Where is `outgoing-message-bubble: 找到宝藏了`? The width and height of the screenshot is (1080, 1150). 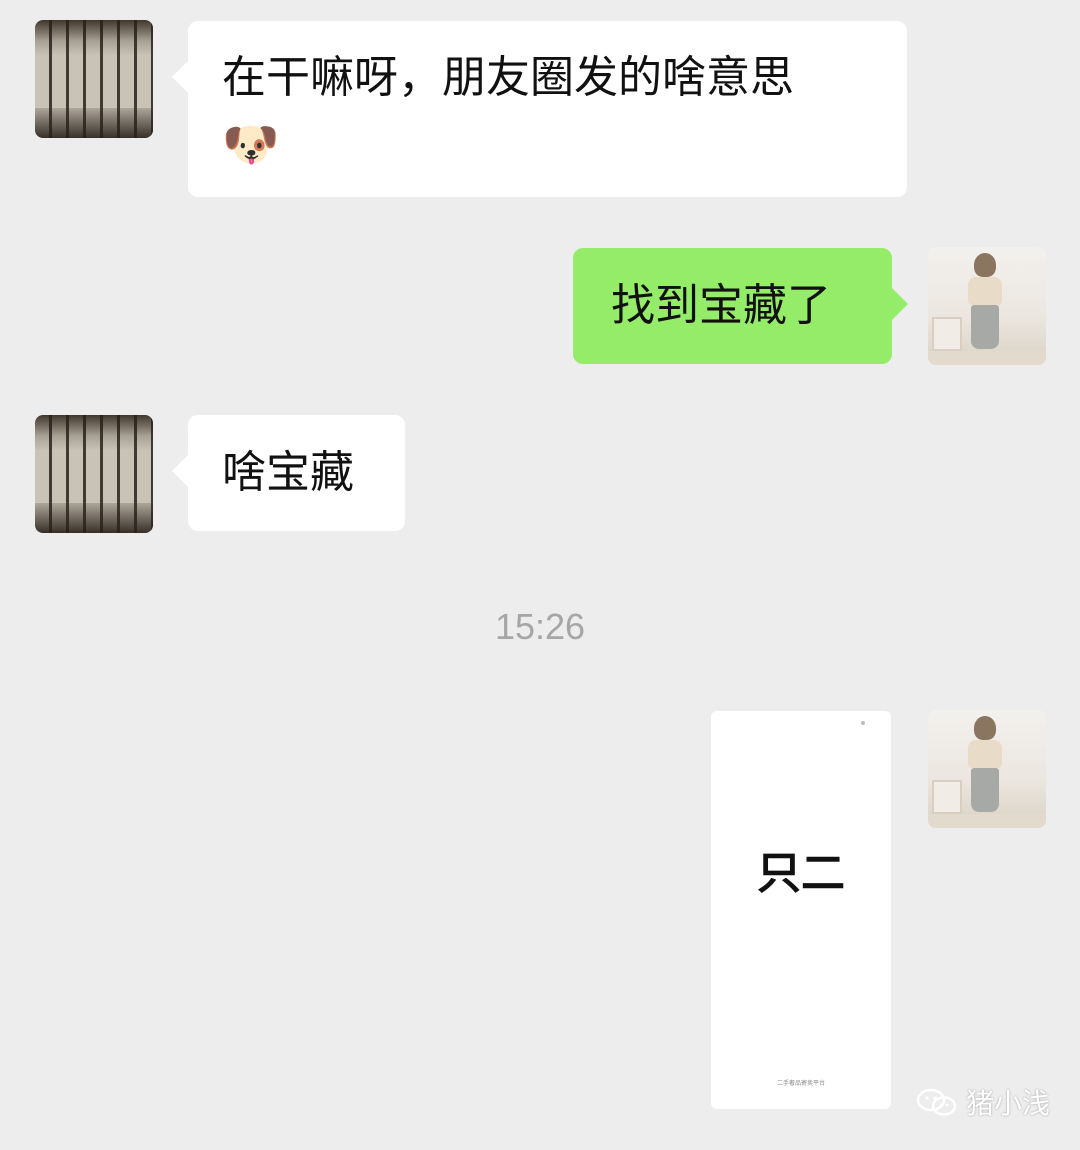 outgoing-message-bubble: 找到宝藏了 is located at coordinates (740, 306).